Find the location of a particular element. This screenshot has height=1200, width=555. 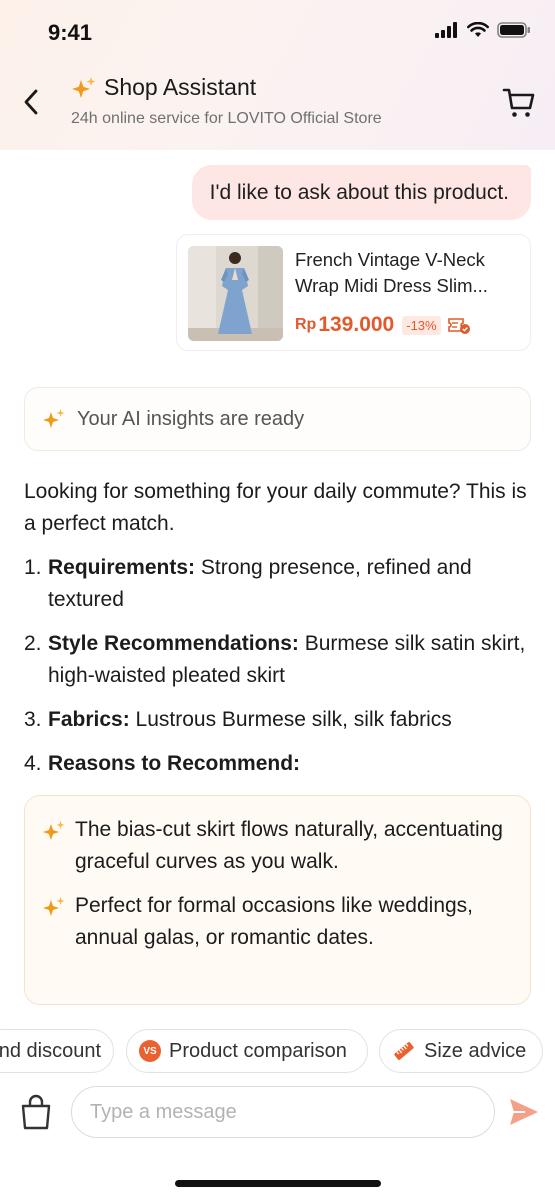

message-composer is located at coordinates (277, 1113).